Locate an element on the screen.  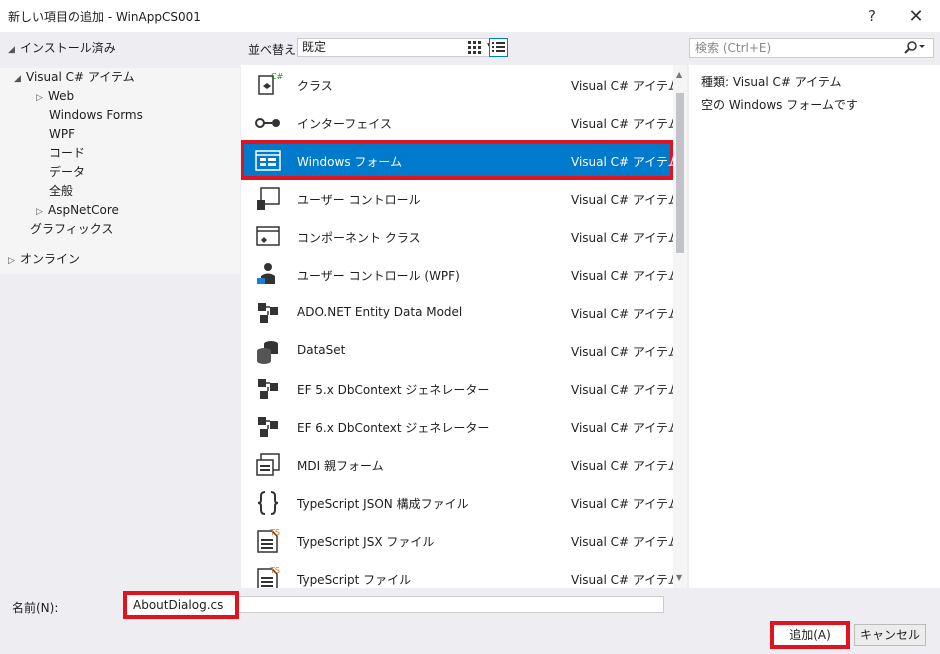
list-item: ユーザー コントロール Visual C# アイテム is located at coordinates (460, 198).